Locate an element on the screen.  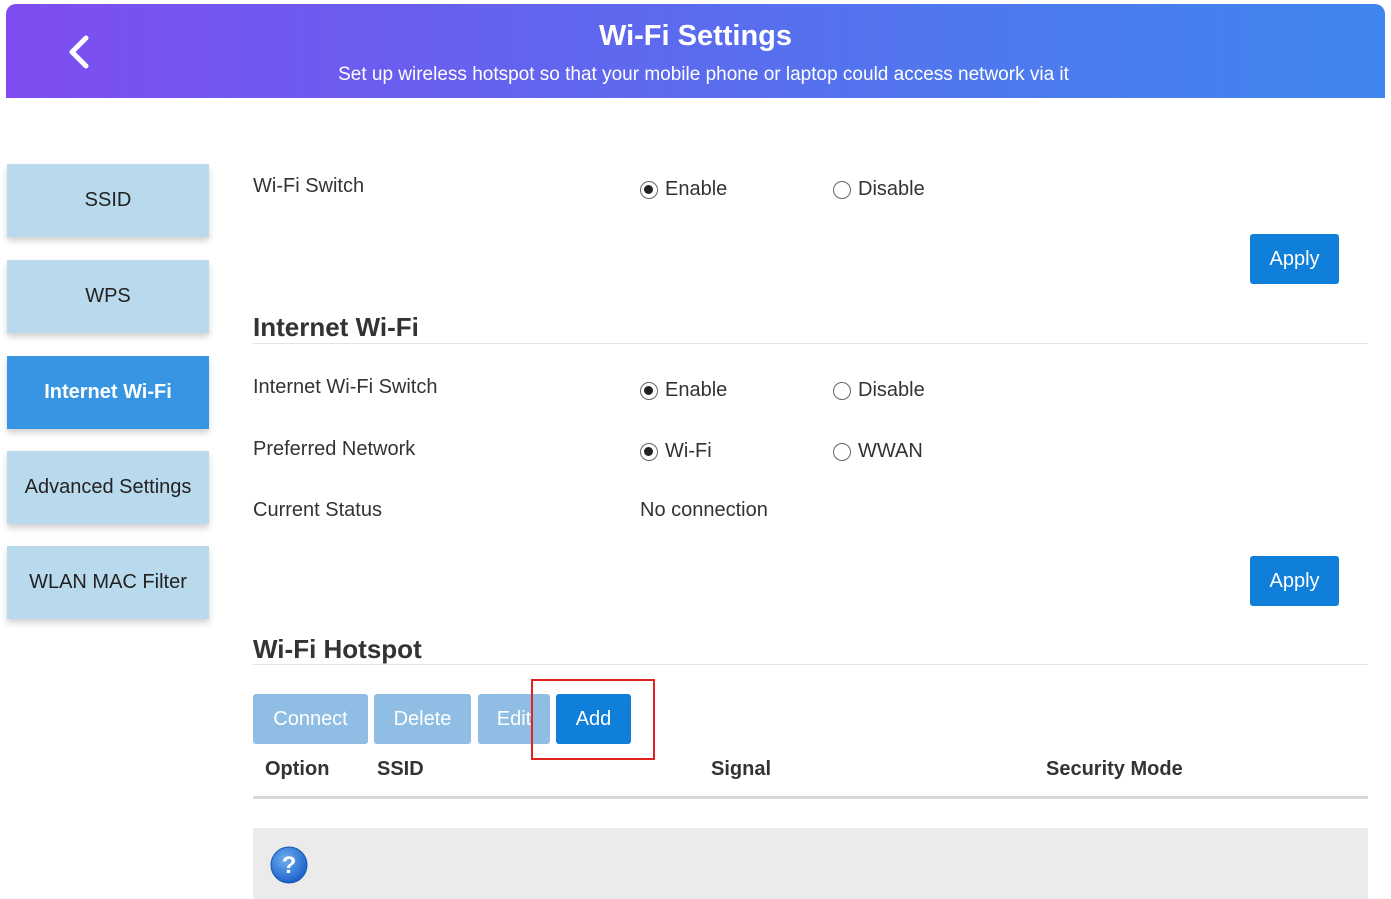
current-status-label: Current Status is located at coordinates (317, 510).